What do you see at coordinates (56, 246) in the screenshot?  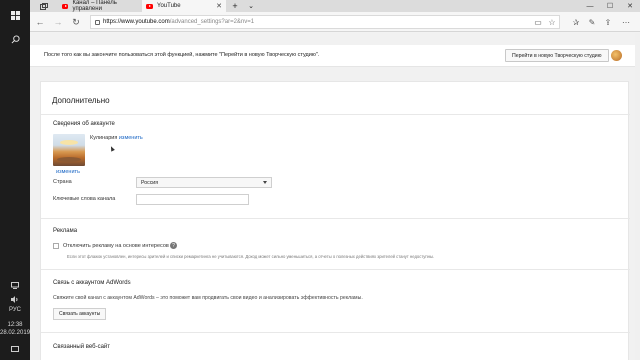 I see `disable-interest-ads-checkbox` at bounding box center [56, 246].